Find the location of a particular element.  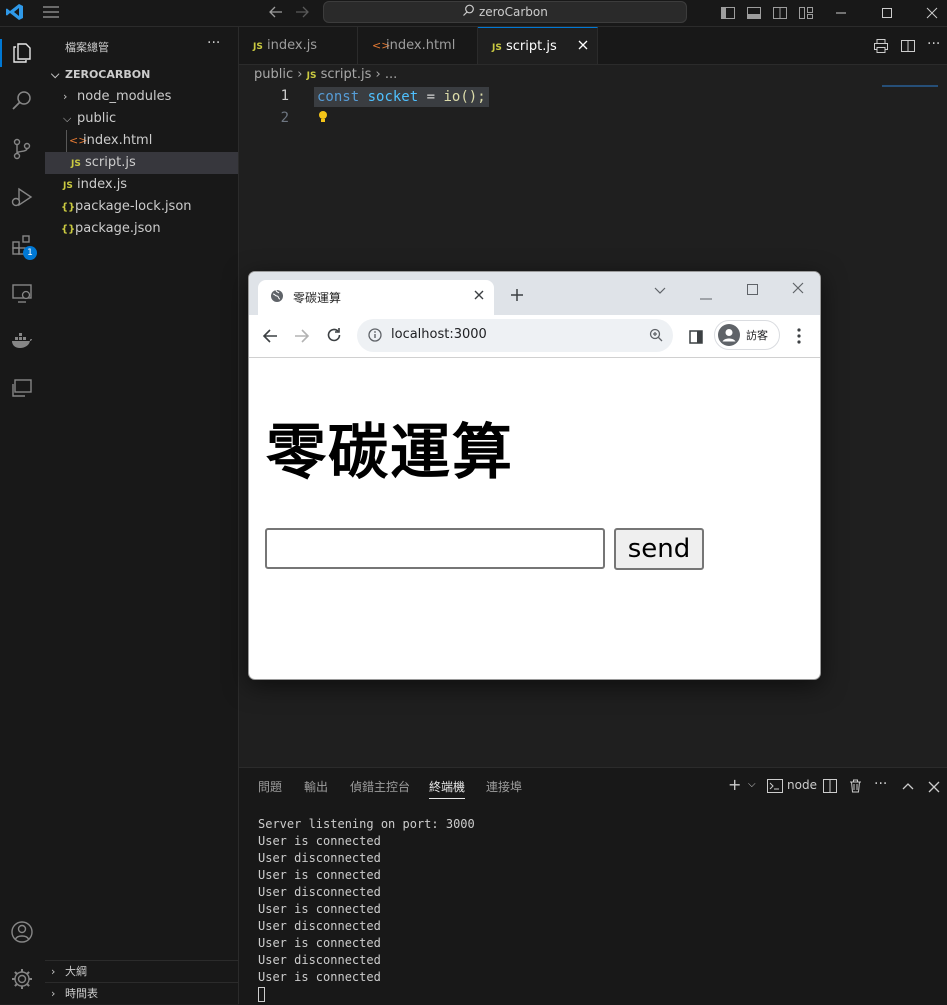

terminal-icon is located at coordinates (775, 787).